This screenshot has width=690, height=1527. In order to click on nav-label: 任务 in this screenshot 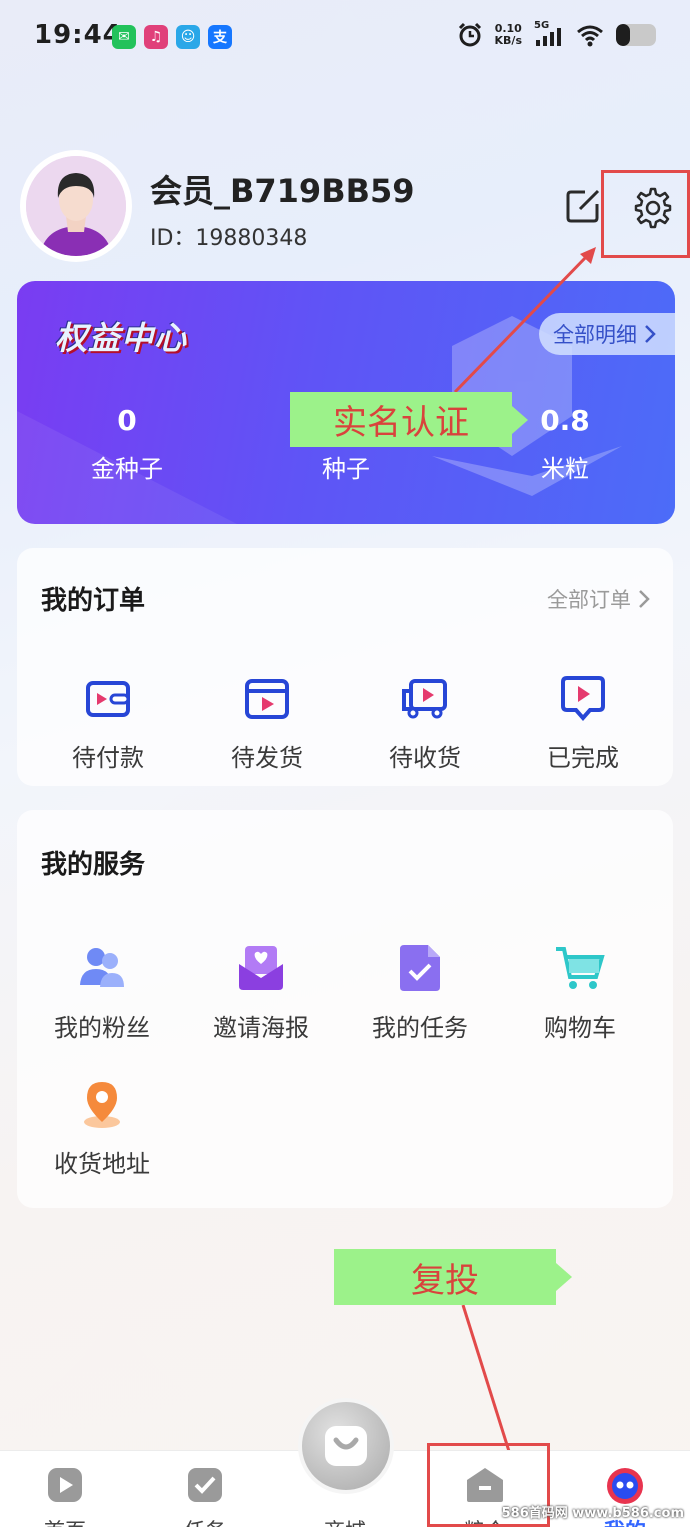, I will do `click(205, 1521)`.